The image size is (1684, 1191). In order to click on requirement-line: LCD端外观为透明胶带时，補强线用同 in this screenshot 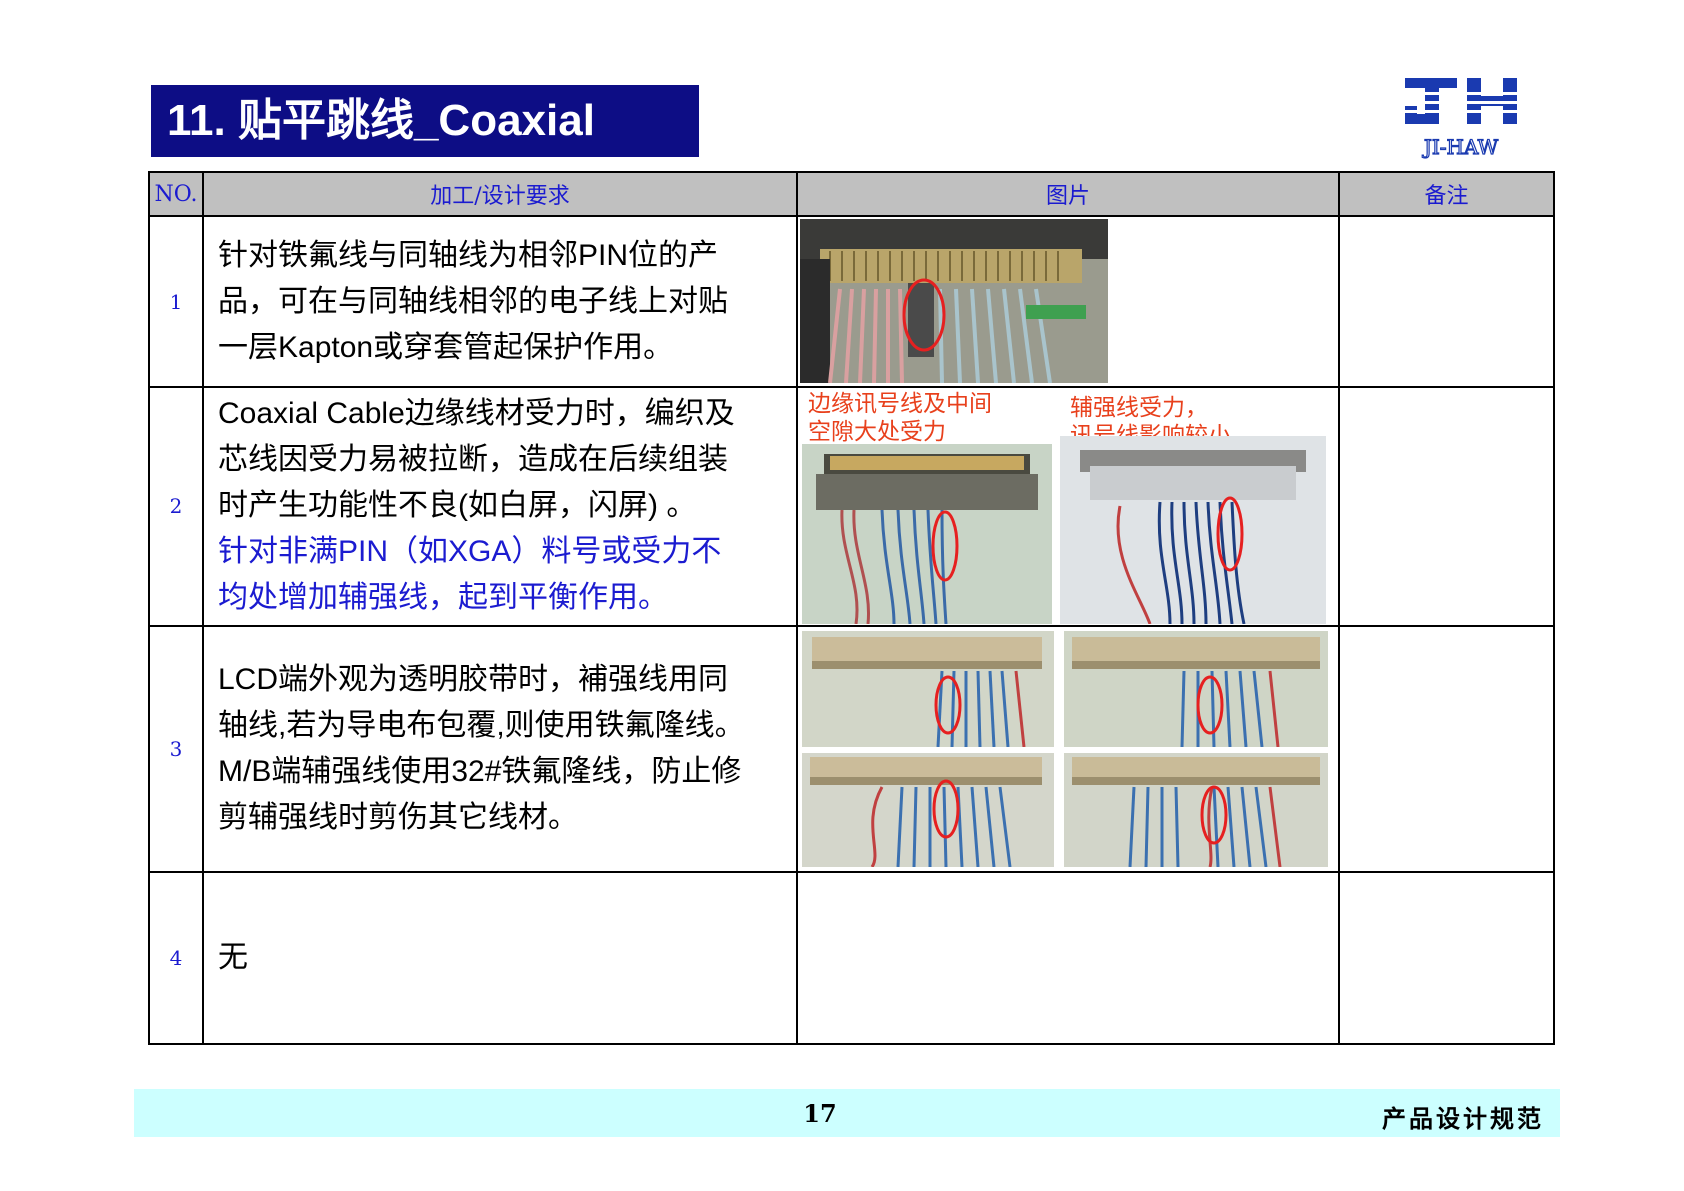, I will do `click(473, 679)`.